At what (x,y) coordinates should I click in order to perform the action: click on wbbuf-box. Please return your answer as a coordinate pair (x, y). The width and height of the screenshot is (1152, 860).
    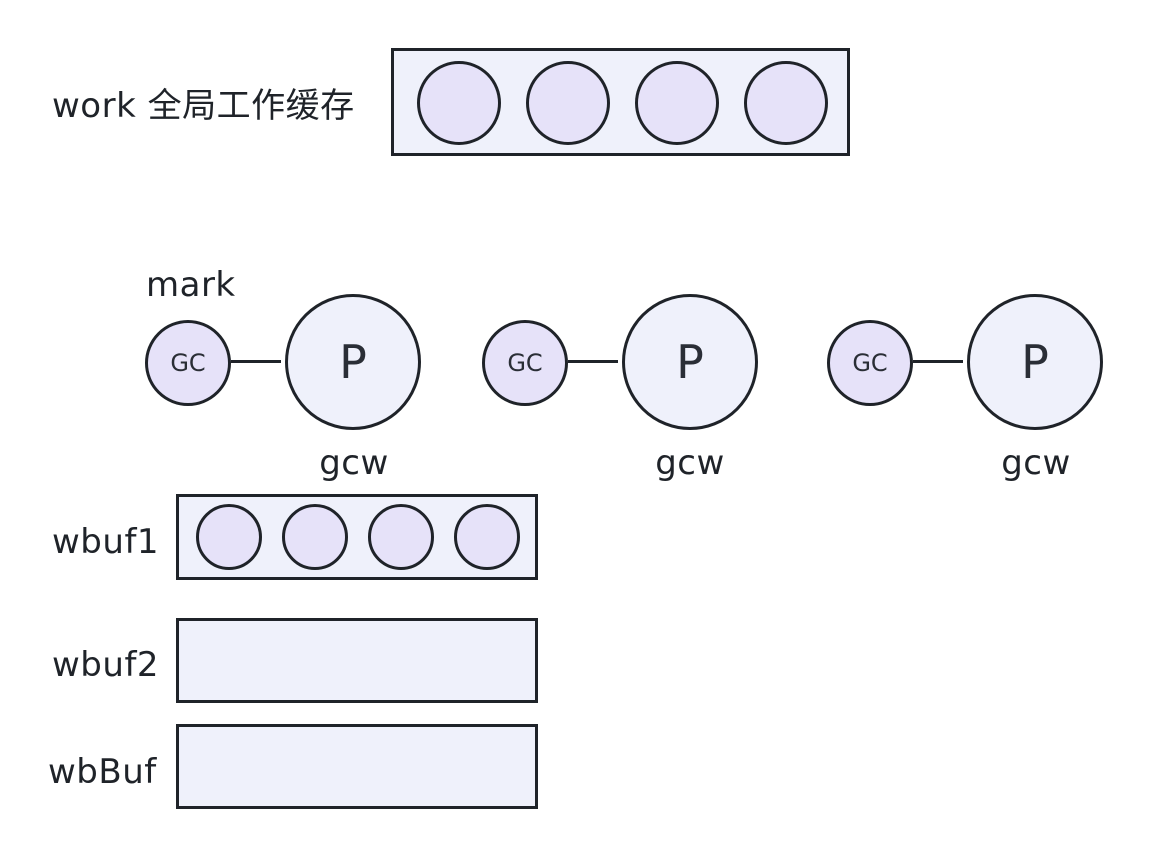
    Looking at the image, I should click on (357, 766).